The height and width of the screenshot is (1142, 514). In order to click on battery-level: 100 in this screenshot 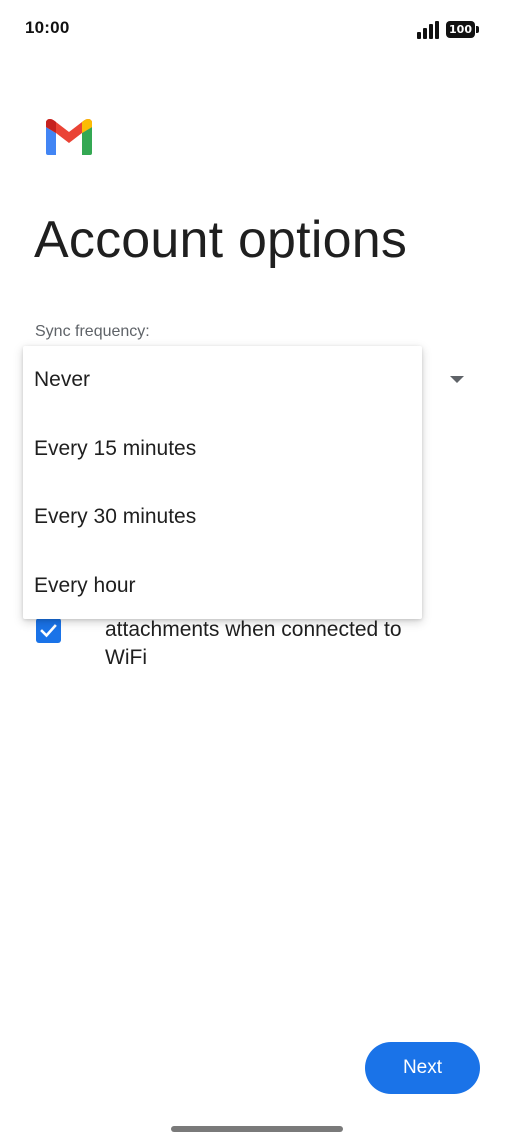, I will do `click(460, 29)`.